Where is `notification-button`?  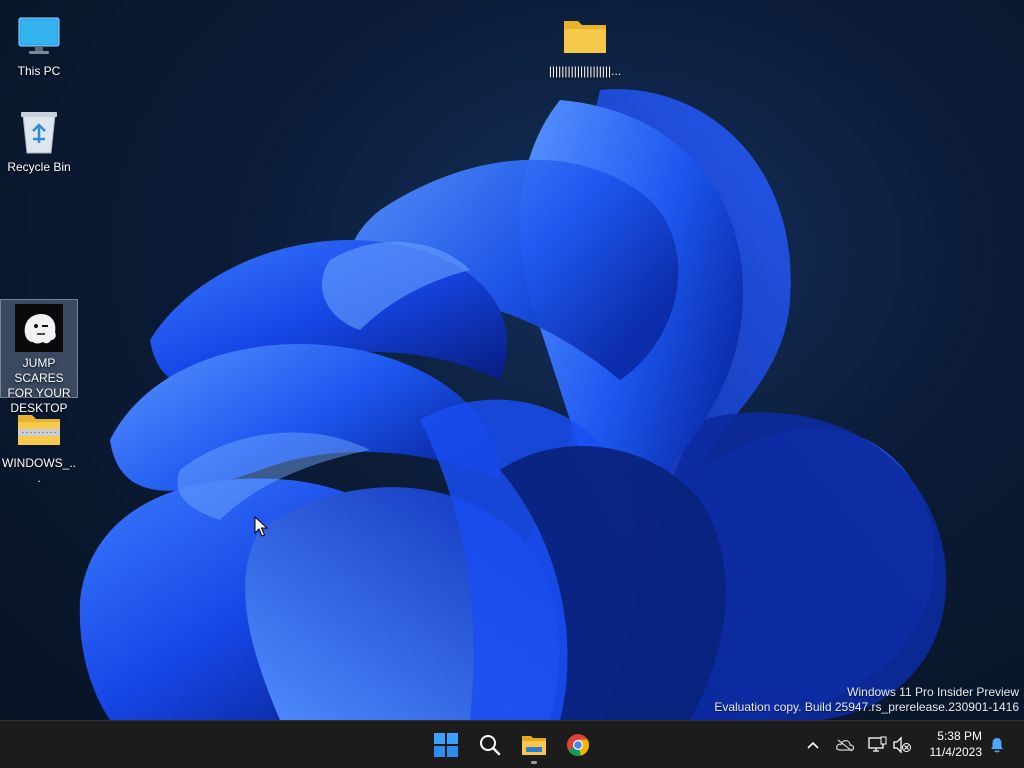
notification-button is located at coordinates (997, 745).